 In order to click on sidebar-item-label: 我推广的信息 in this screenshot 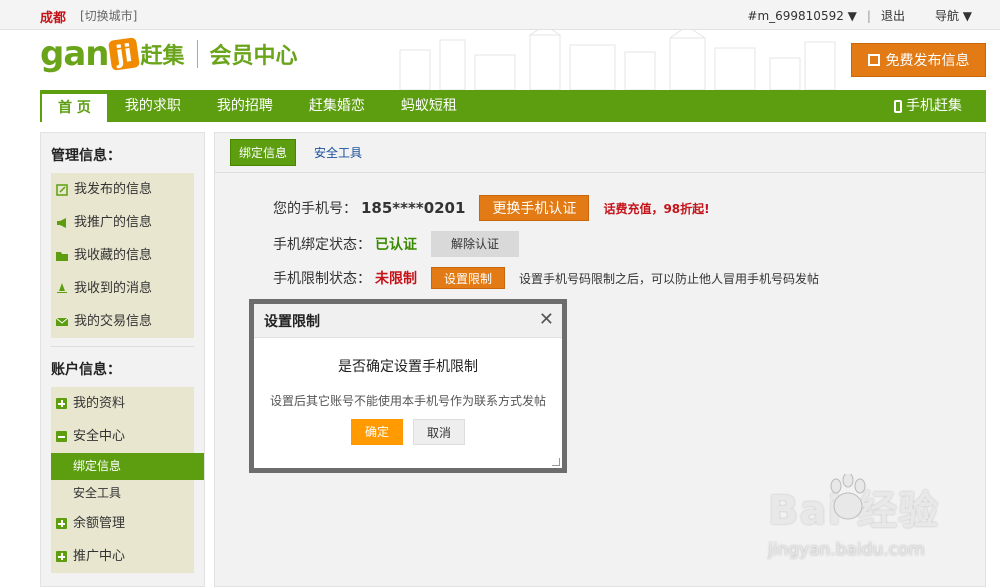, I will do `click(113, 222)`.